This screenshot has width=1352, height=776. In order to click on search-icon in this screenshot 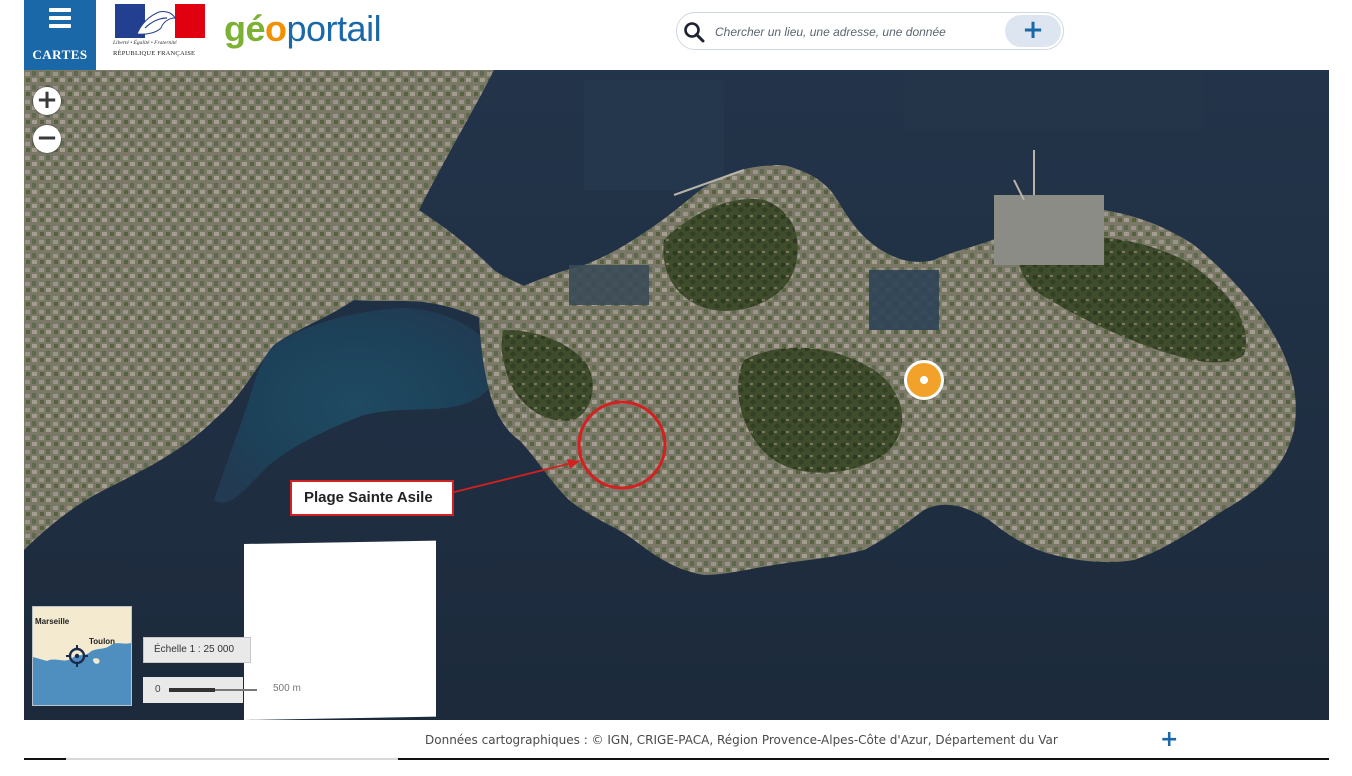, I will do `click(694, 32)`.